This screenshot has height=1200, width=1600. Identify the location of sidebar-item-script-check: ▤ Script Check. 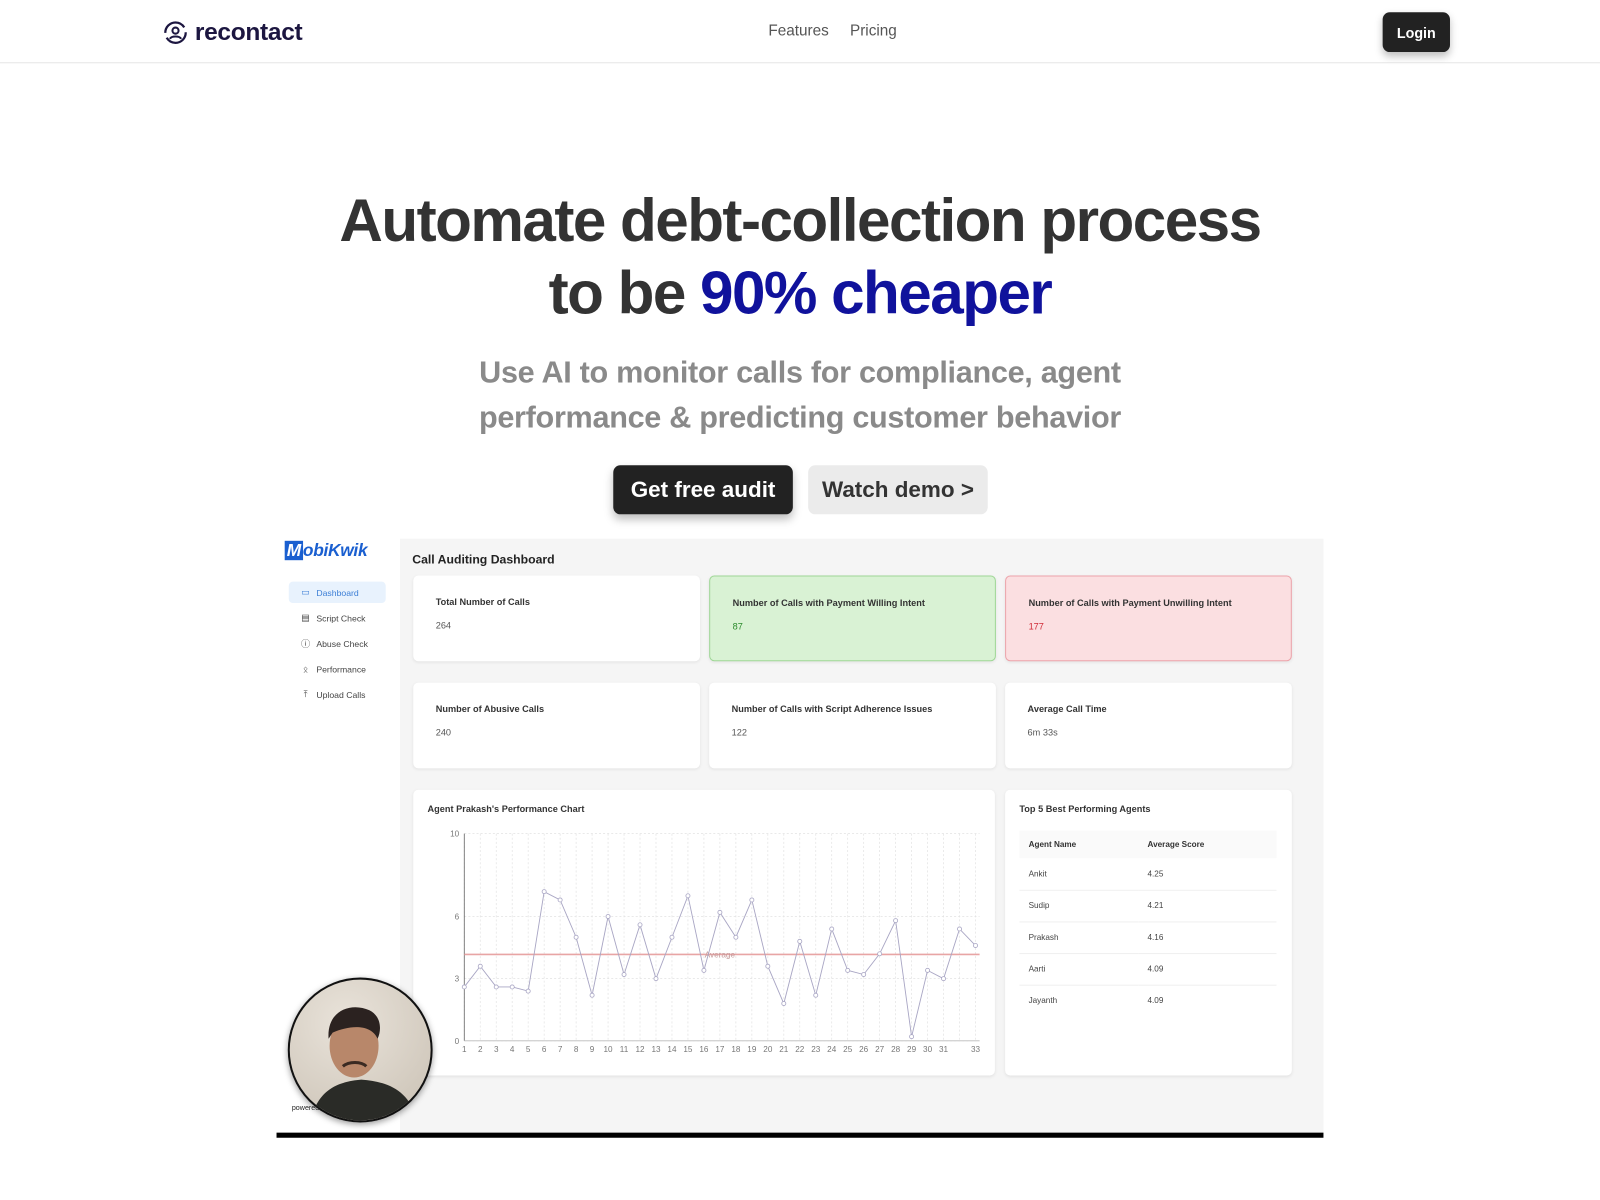
(337, 617).